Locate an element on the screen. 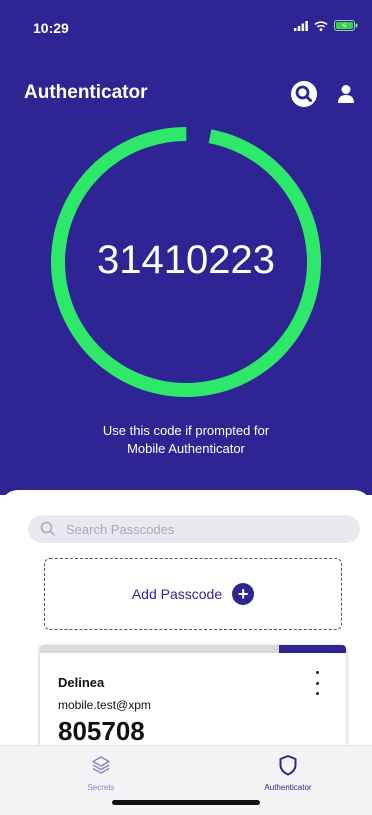 The image size is (372, 815). battery-icon is located at coordinates (346, 25).